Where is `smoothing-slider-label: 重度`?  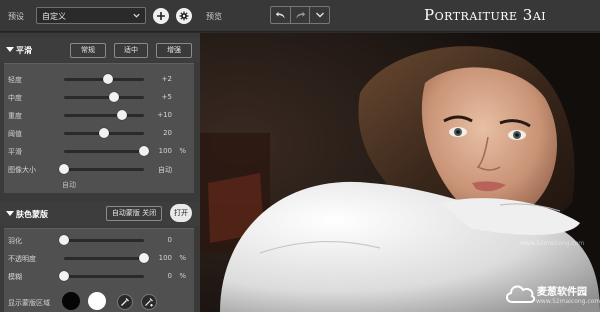
smoothing-slider-label: 重度 is located at coordinates (15, 116).